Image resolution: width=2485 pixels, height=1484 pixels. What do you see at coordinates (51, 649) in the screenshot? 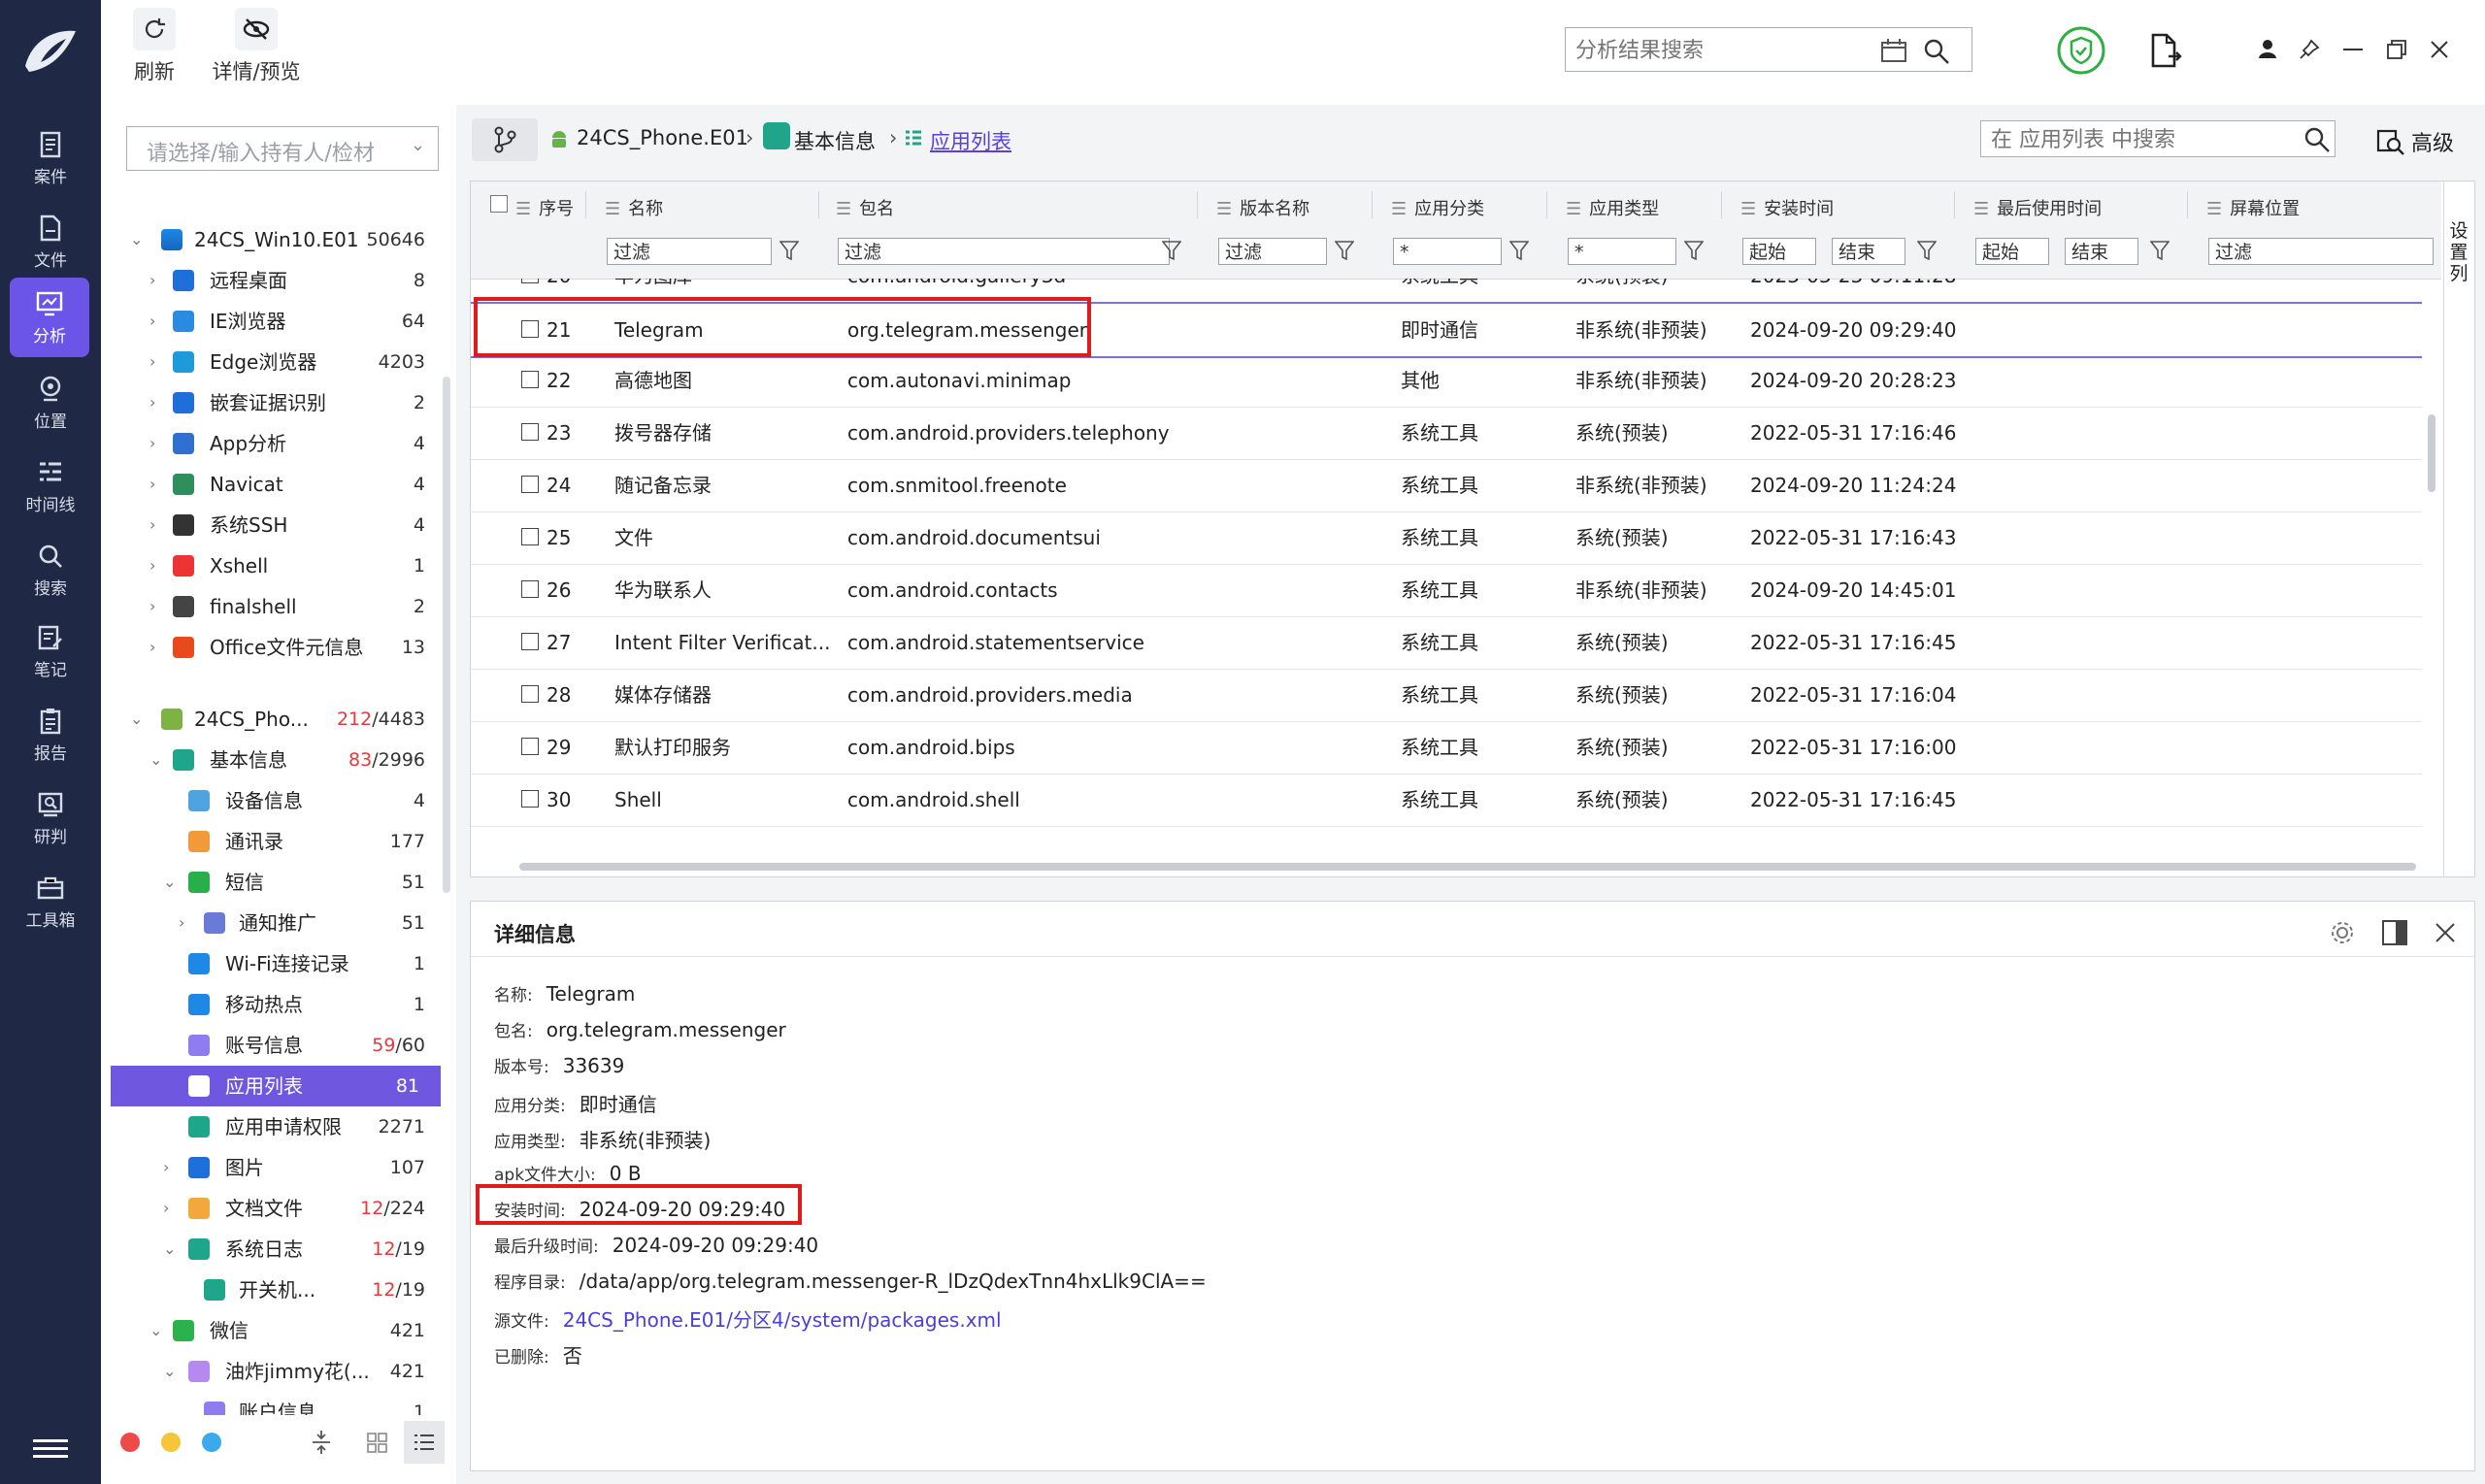
I see `rail-item-note: 笔记` at bounding box center [51, 649].